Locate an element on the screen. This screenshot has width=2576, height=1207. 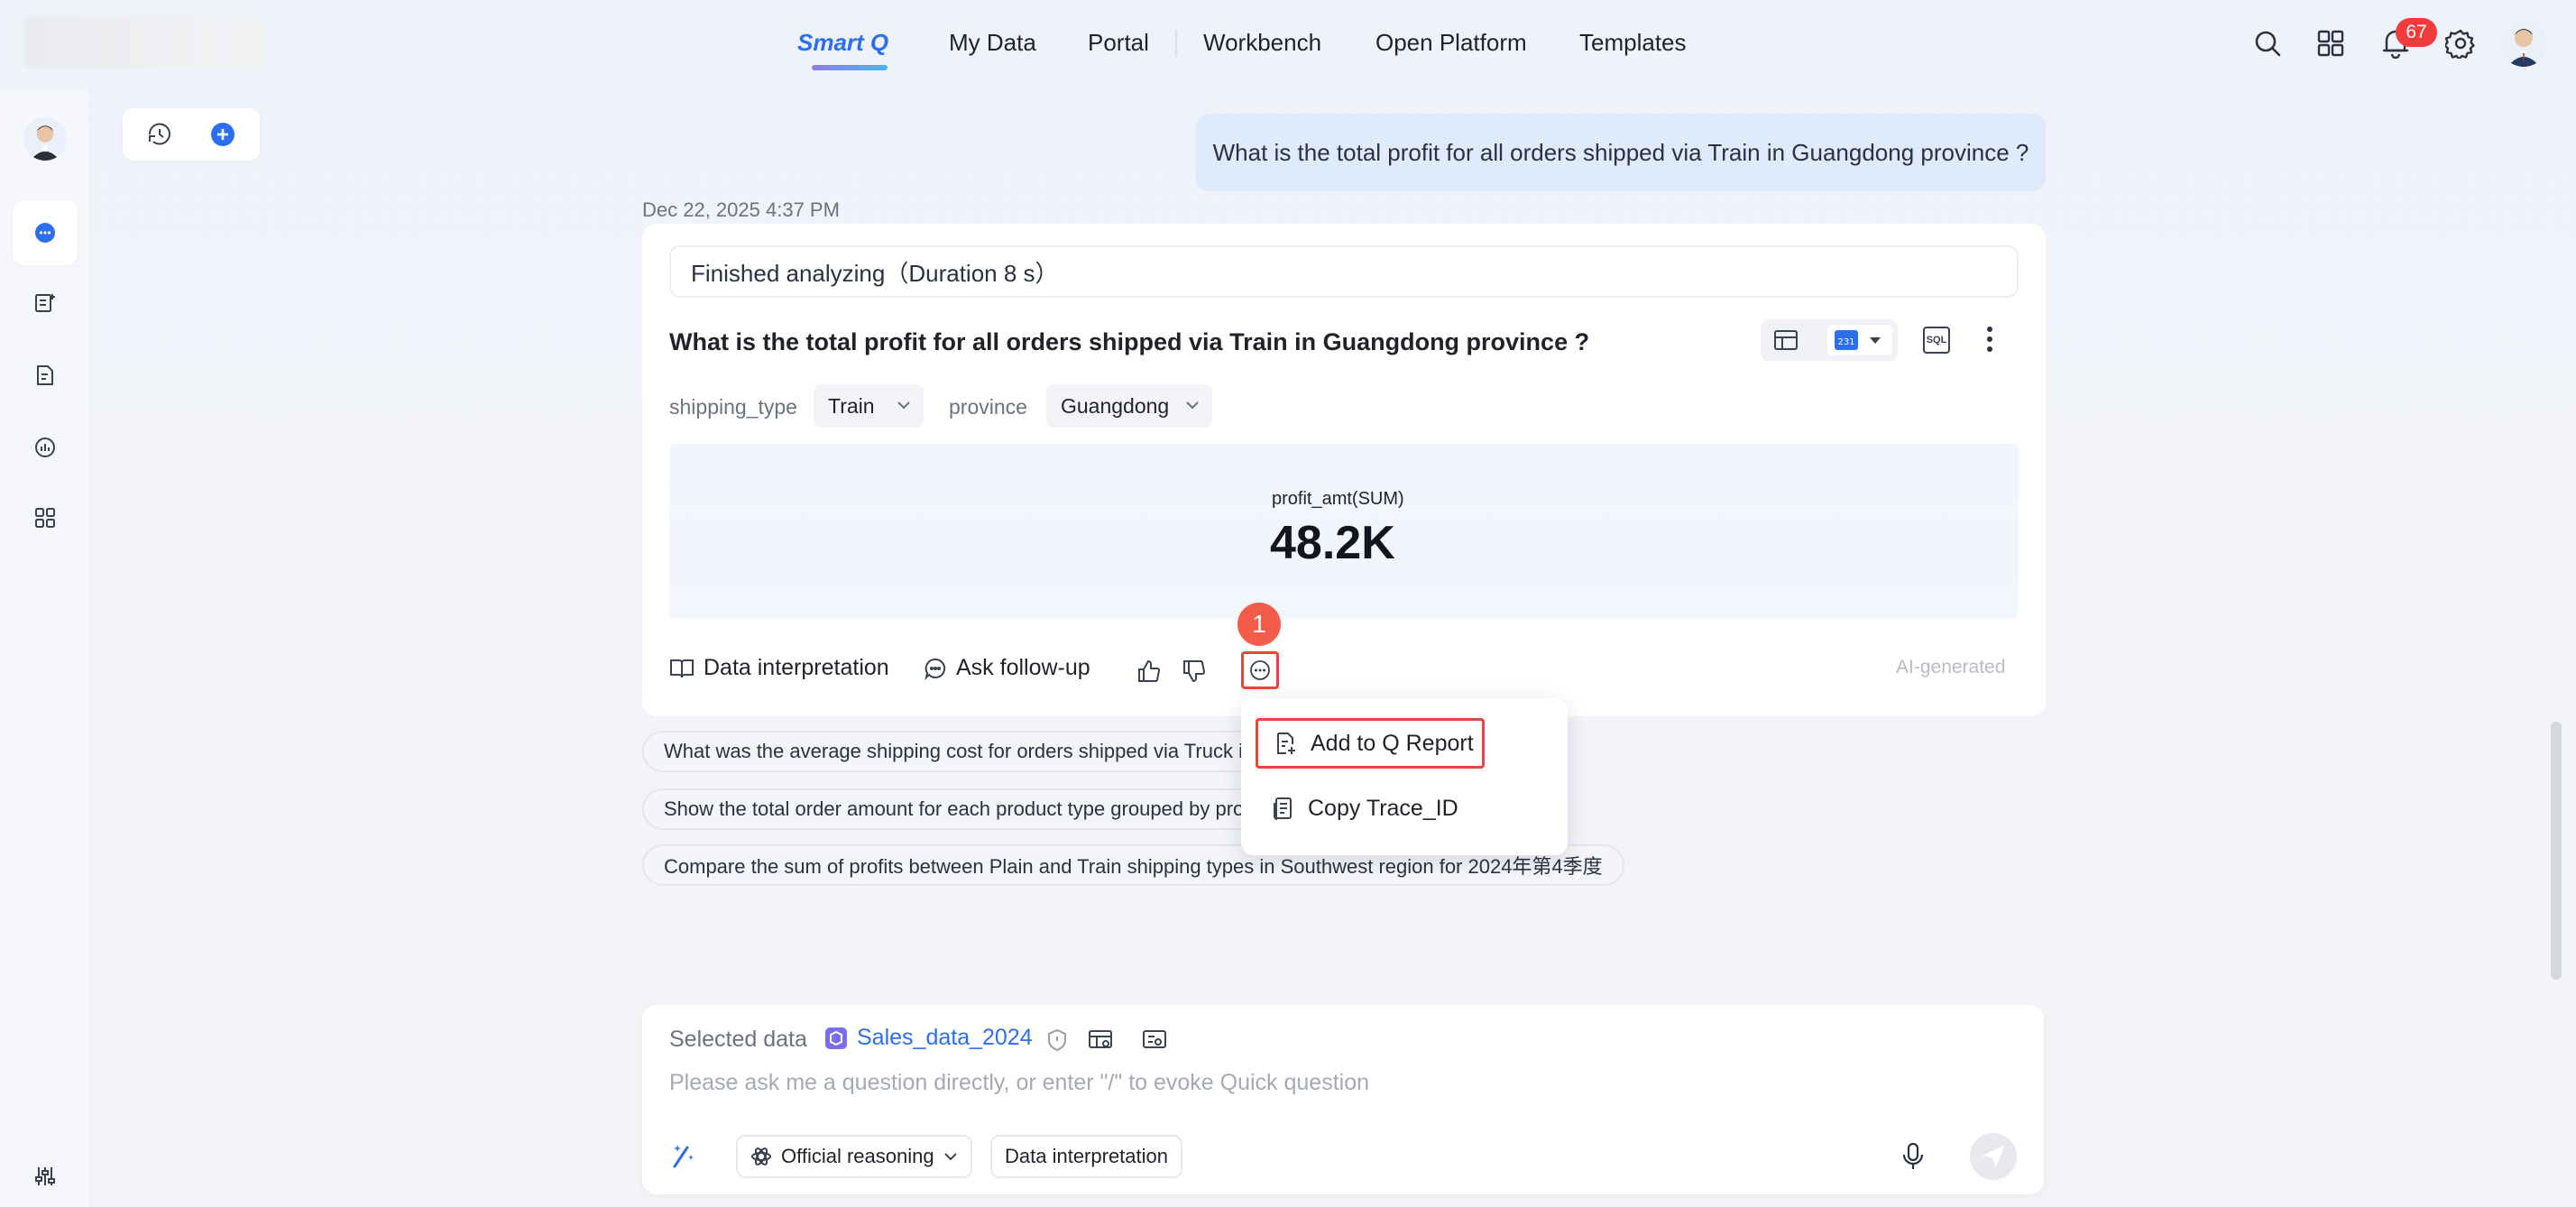
left-sidebar is located at coordinates (45, 648).